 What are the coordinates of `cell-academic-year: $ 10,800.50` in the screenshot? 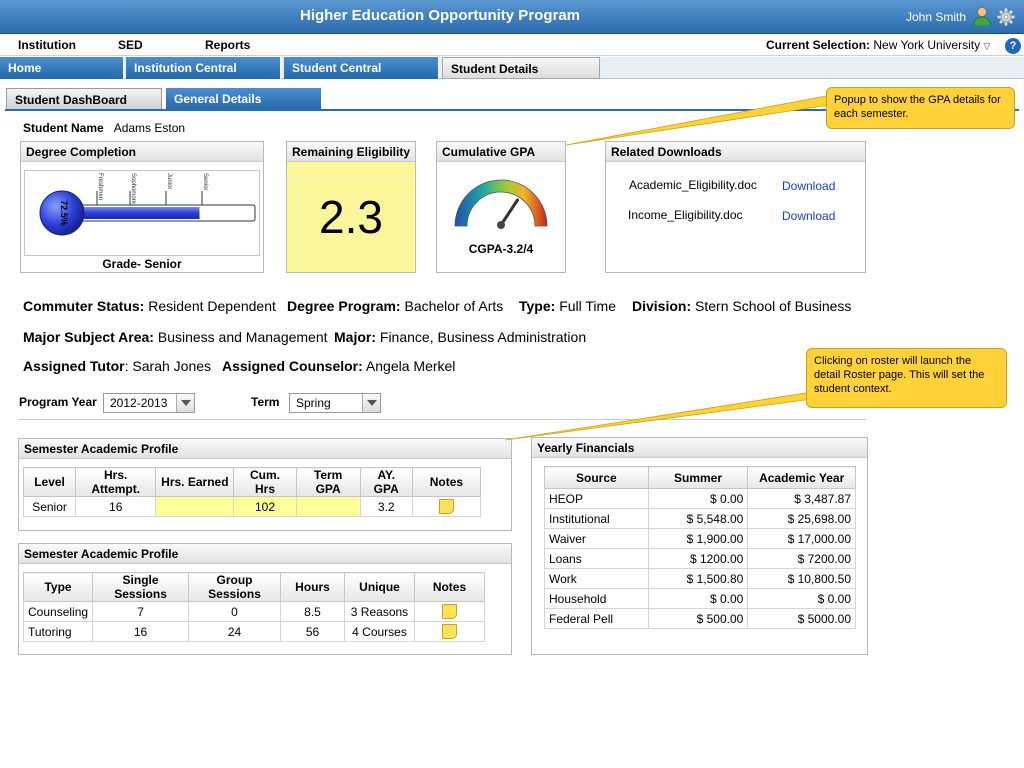 It's located at (801, 578).